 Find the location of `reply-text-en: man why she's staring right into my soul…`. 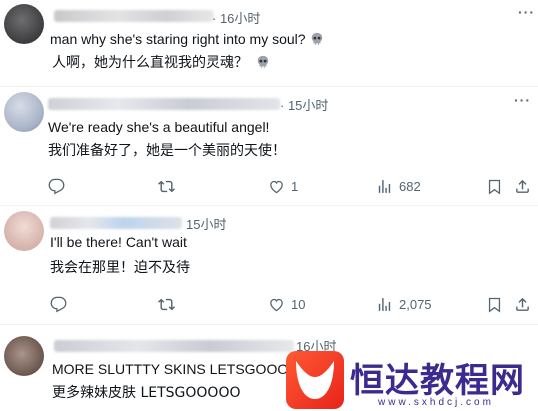

reply-text-en: man why she's staring right into my soul… is located at coordinates (178, 39).